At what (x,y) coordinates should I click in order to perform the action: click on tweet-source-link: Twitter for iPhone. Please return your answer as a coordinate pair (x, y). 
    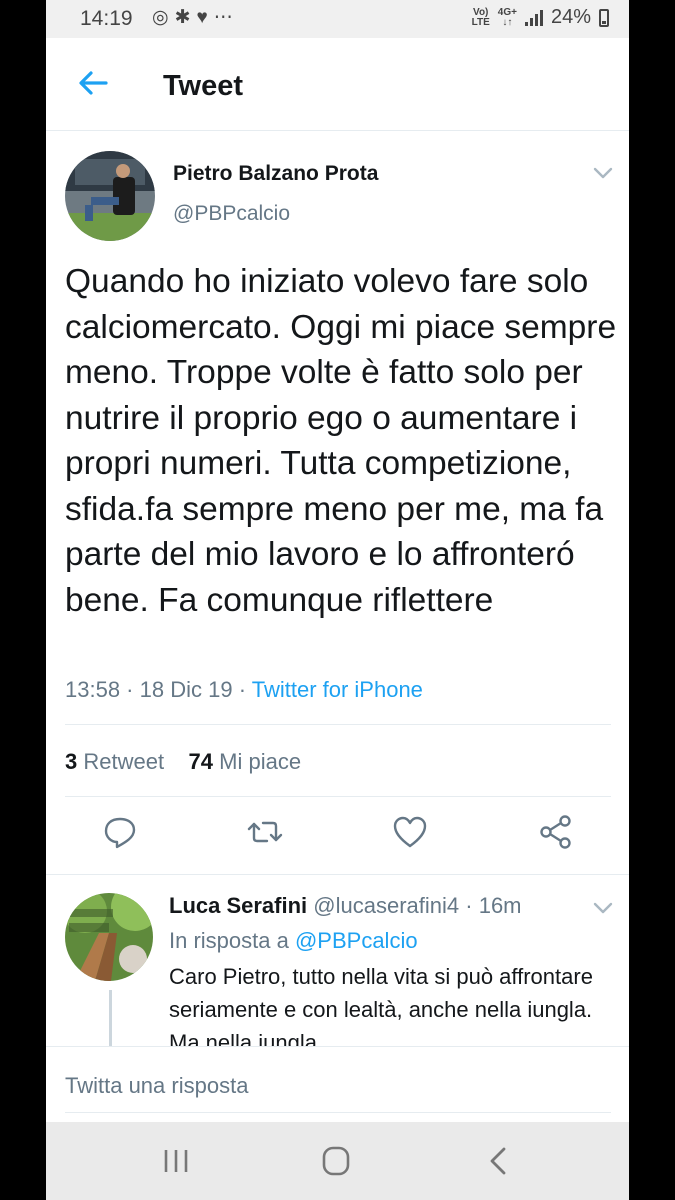
    Looking at the image, I should click on (337, 689).